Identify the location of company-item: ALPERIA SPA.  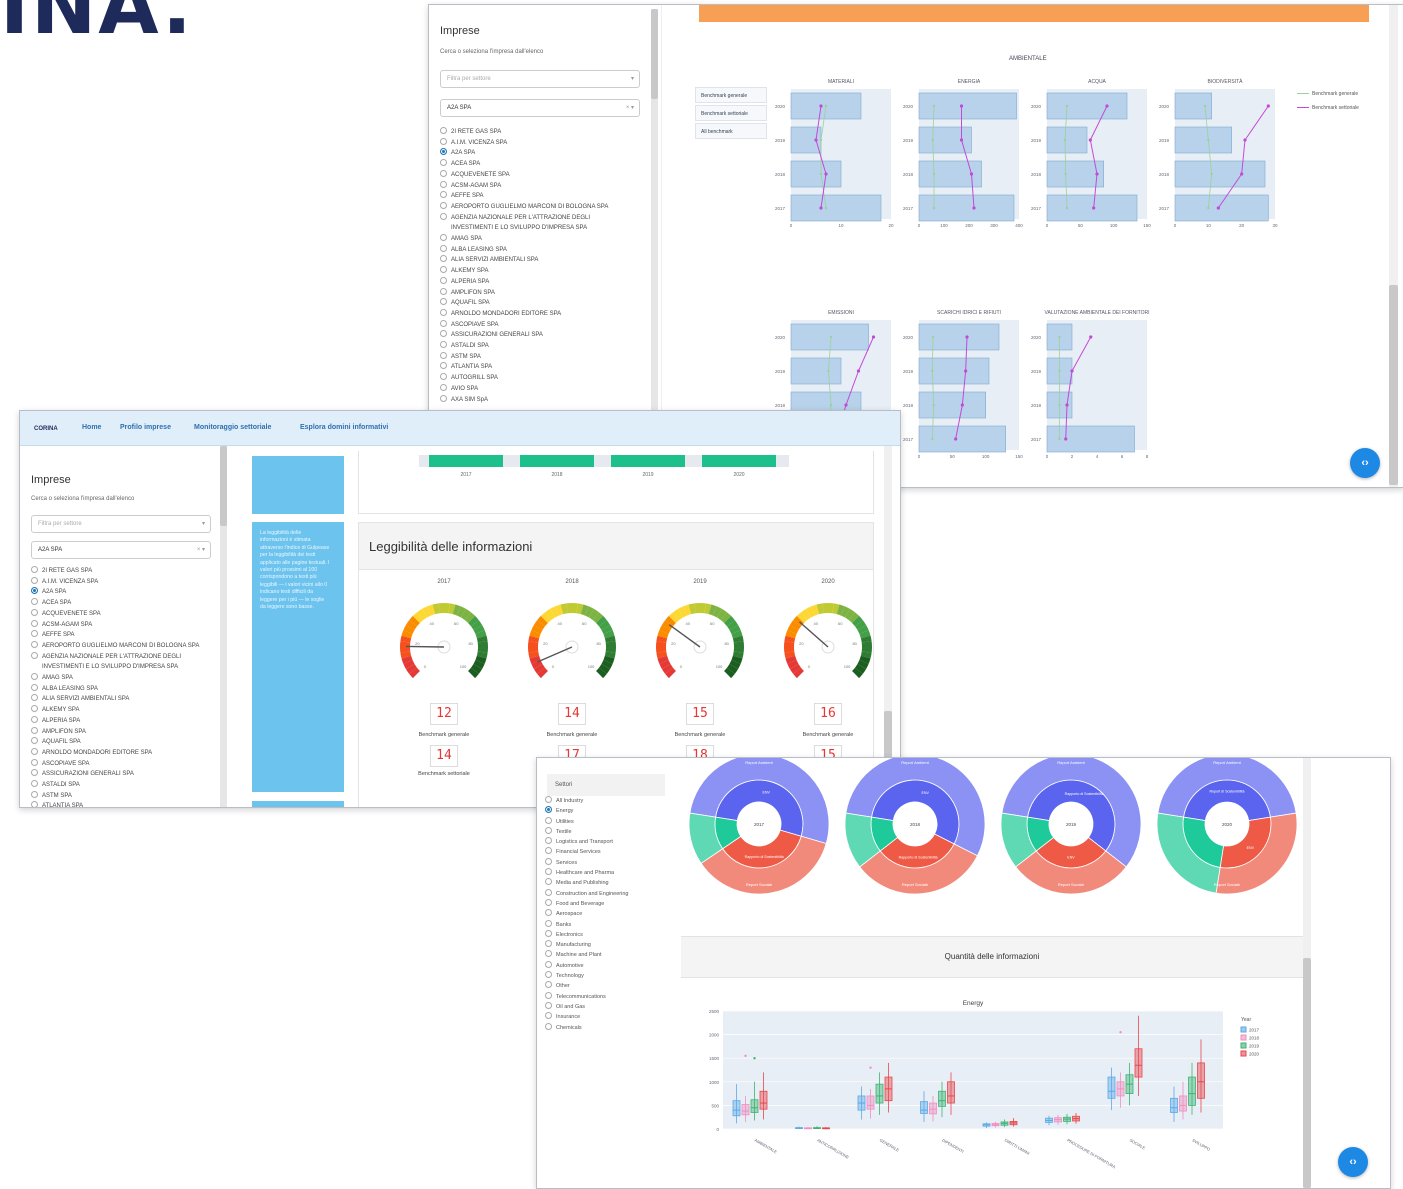
(128, 721).